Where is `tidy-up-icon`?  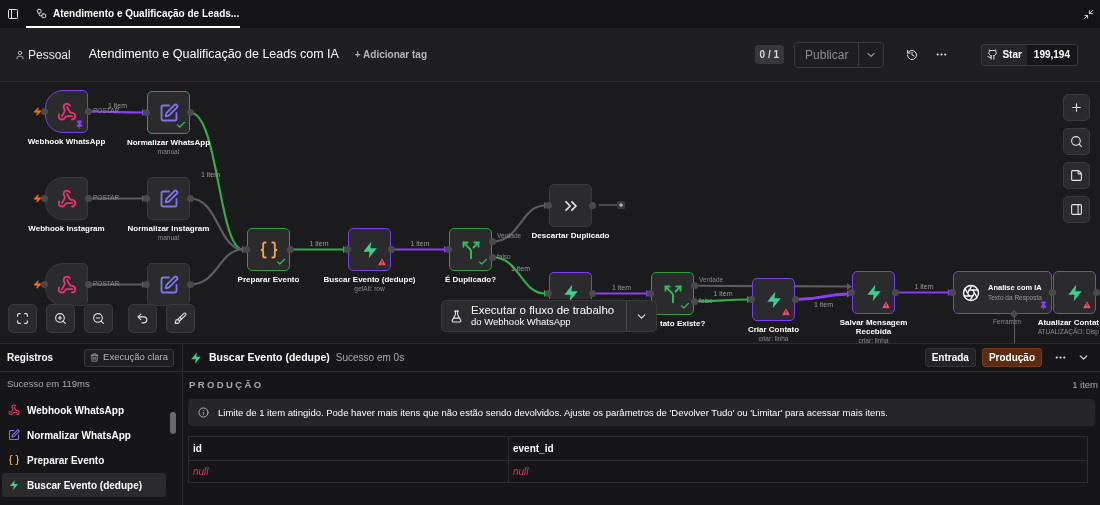 tidy-up-icon is located at coordinates (180, 318).